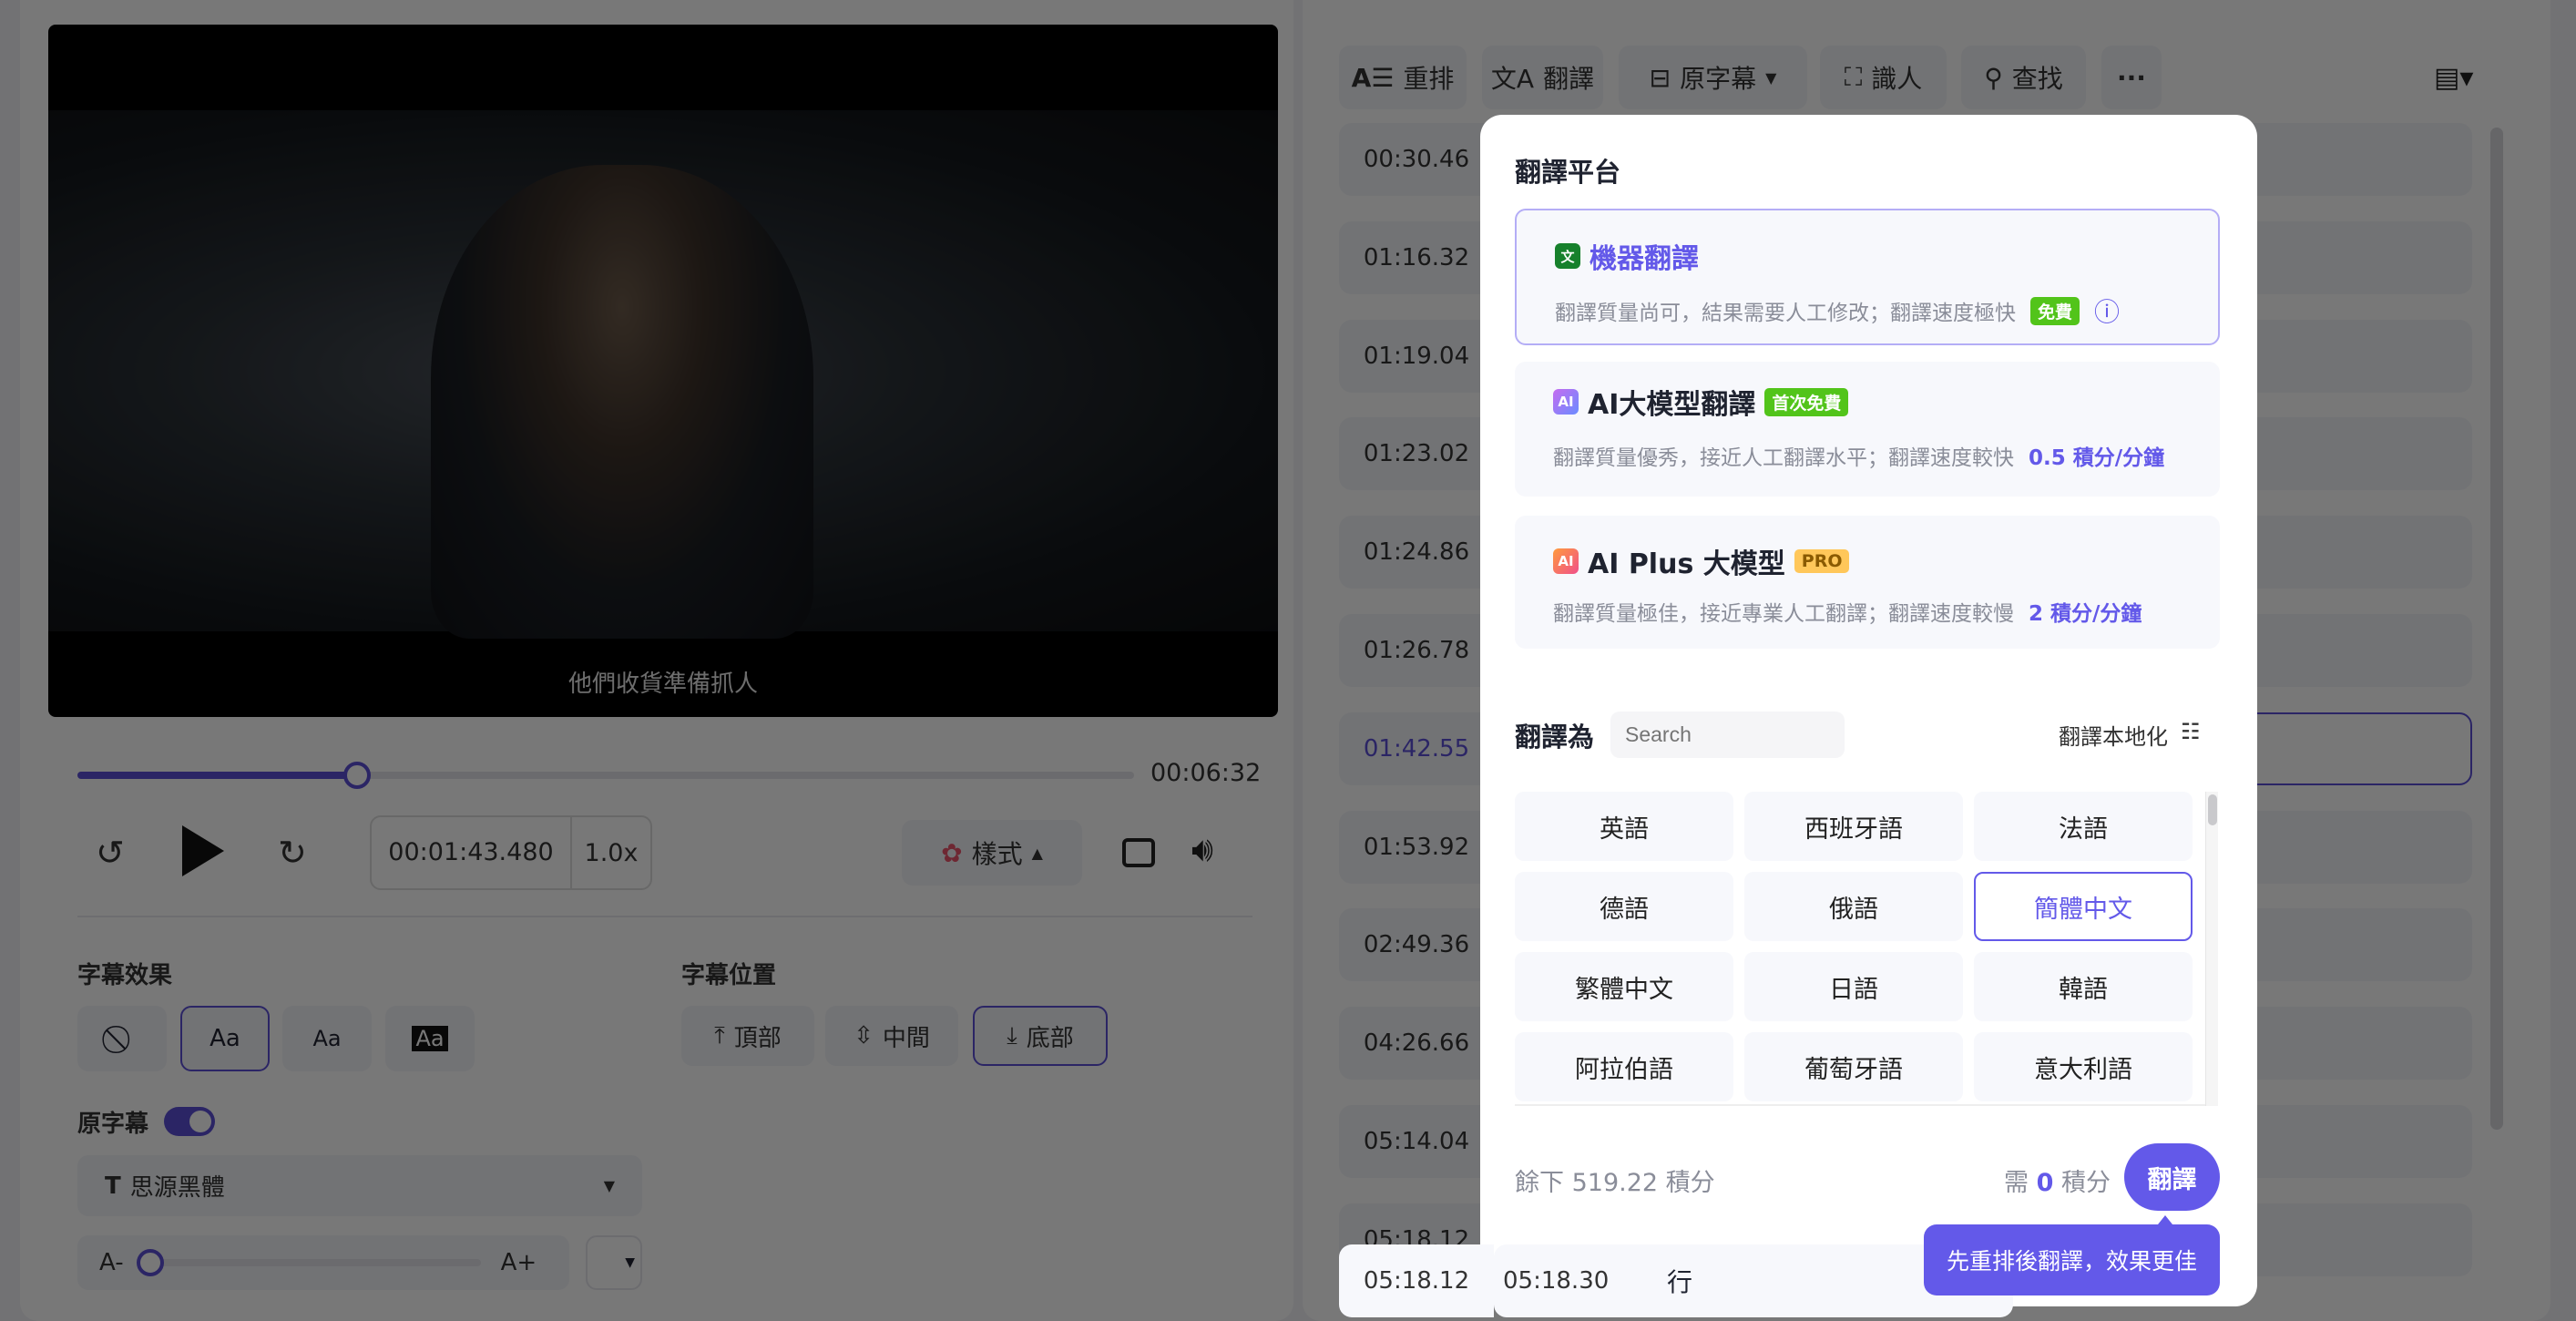 The height and width of the screenshot is (1321, 2576). I want to click on current-time: 00:01:43.480, so click(472, 852).